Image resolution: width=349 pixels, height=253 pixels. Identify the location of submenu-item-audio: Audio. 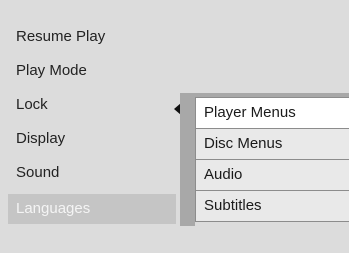
(272, 175).